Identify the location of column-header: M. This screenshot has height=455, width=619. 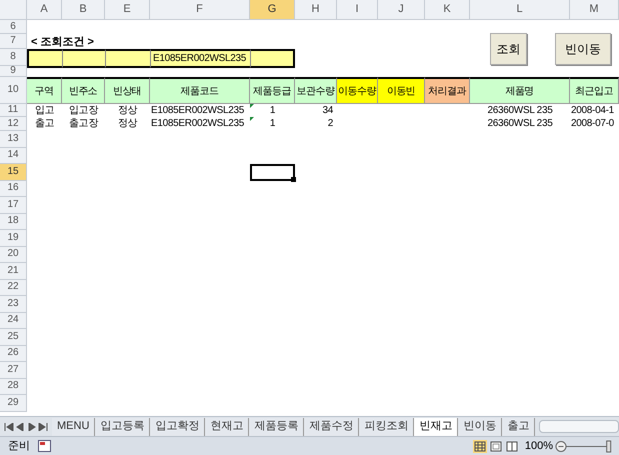
(594, 10).